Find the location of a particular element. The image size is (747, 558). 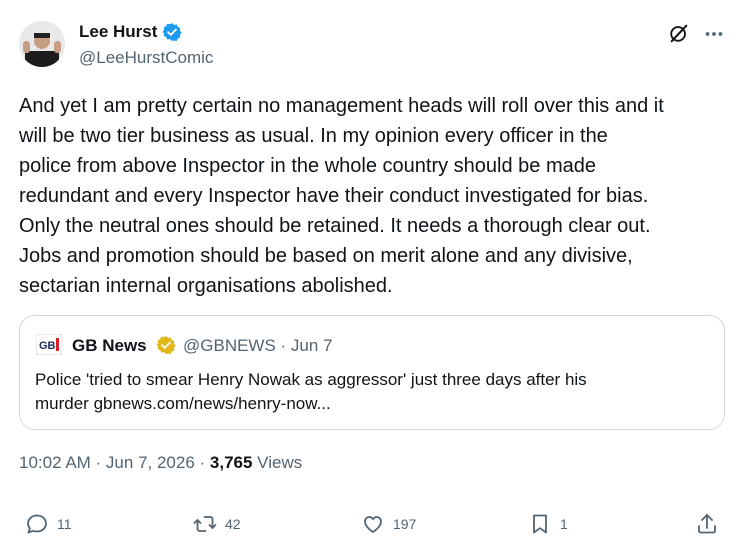

quote-author-name: GB News is located at coordinates (109, 346).